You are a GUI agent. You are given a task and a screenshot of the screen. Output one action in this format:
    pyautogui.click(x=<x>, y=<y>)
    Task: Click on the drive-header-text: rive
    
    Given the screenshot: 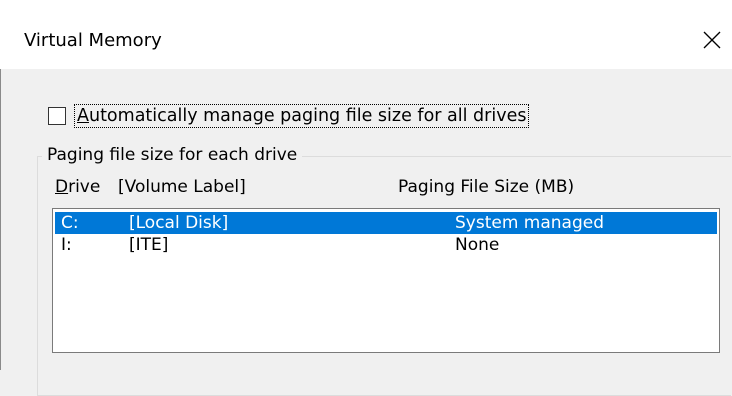 What is the action you would take?
    pyautogui.click(x=84, y=187)
    